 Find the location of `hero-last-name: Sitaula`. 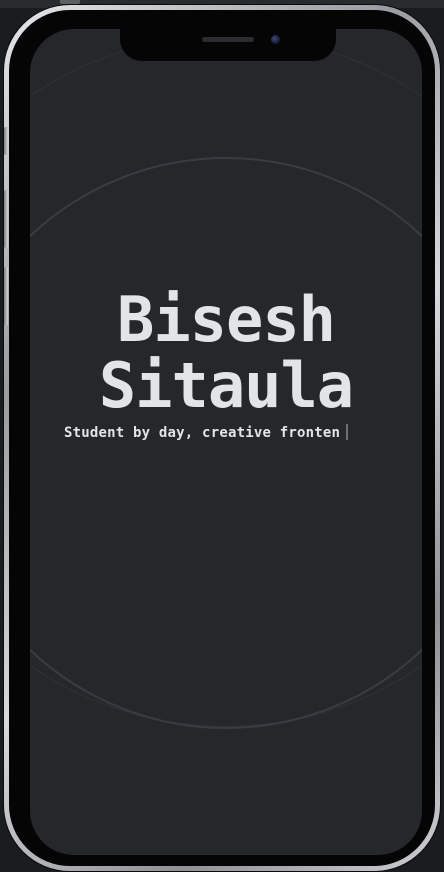

hero-last-name: Sitaula is located at coordinates (226, 385).